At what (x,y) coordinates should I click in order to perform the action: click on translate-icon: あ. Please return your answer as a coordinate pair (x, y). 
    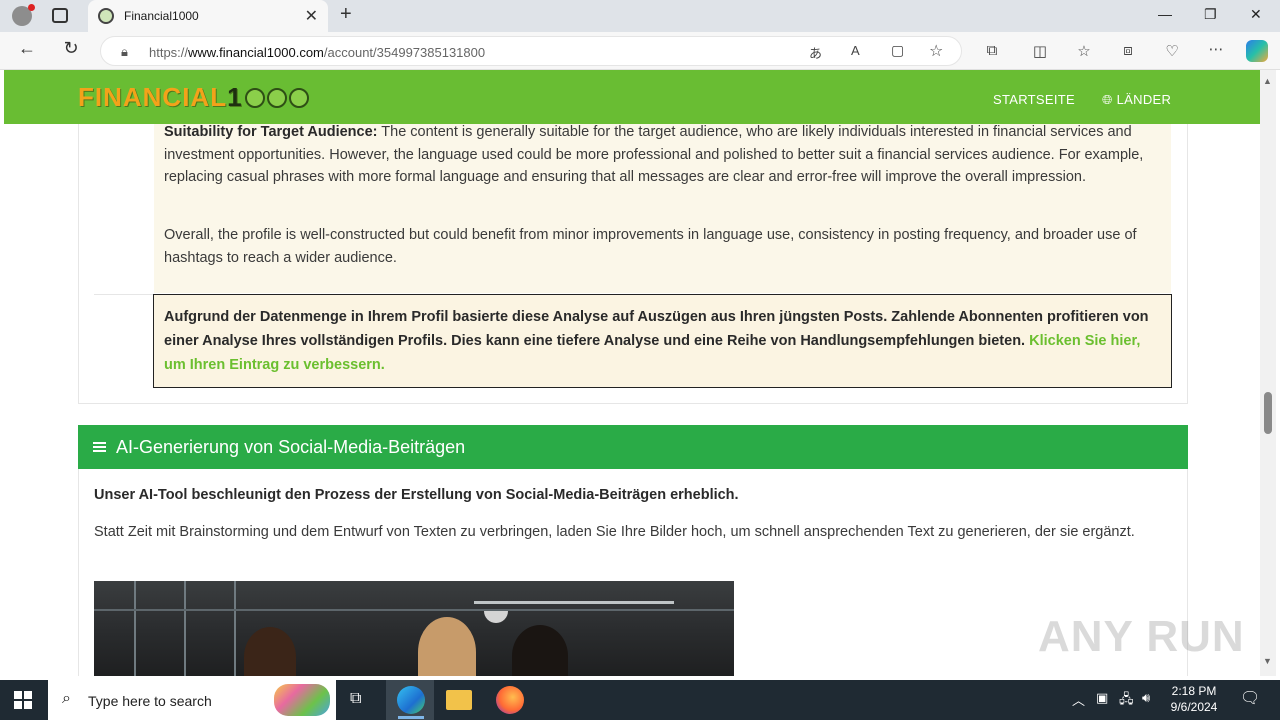
    Looking at the image, I should click on (815, 52).